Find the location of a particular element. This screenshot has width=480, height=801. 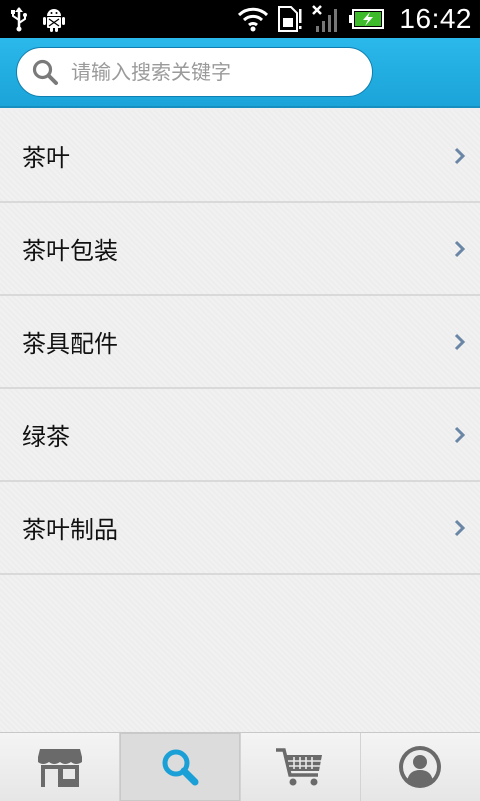

tab-search is located at coordinates (180, 767).